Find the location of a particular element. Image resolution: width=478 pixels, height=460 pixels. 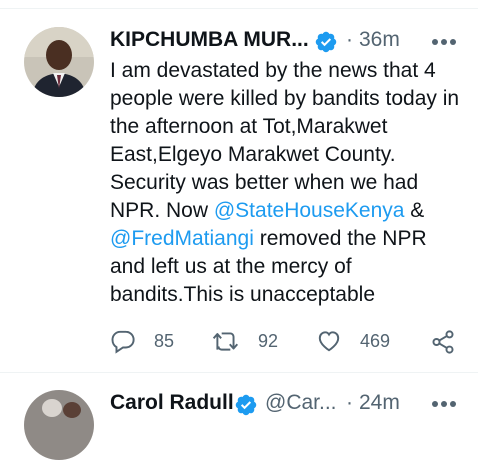

like-count: 469 is located at coordinates (375, 340).